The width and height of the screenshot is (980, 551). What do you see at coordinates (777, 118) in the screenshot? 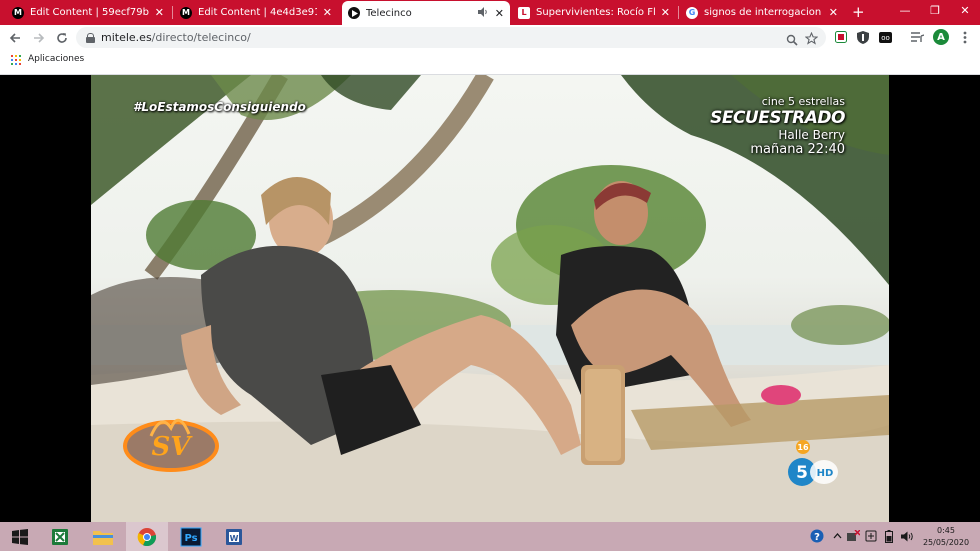
I see `promo-title: SECUESTRADO` at bounding box center [777, 118].